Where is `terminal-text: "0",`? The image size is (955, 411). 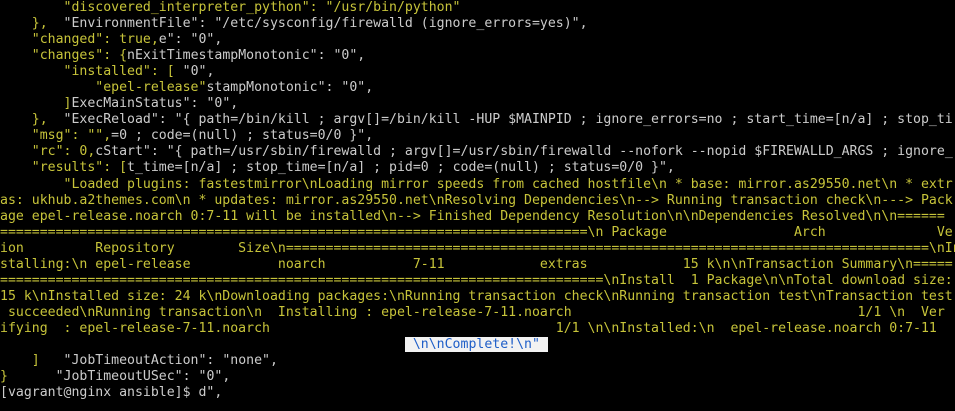 terminal-text: "0", is located at coordinates (198, 72).